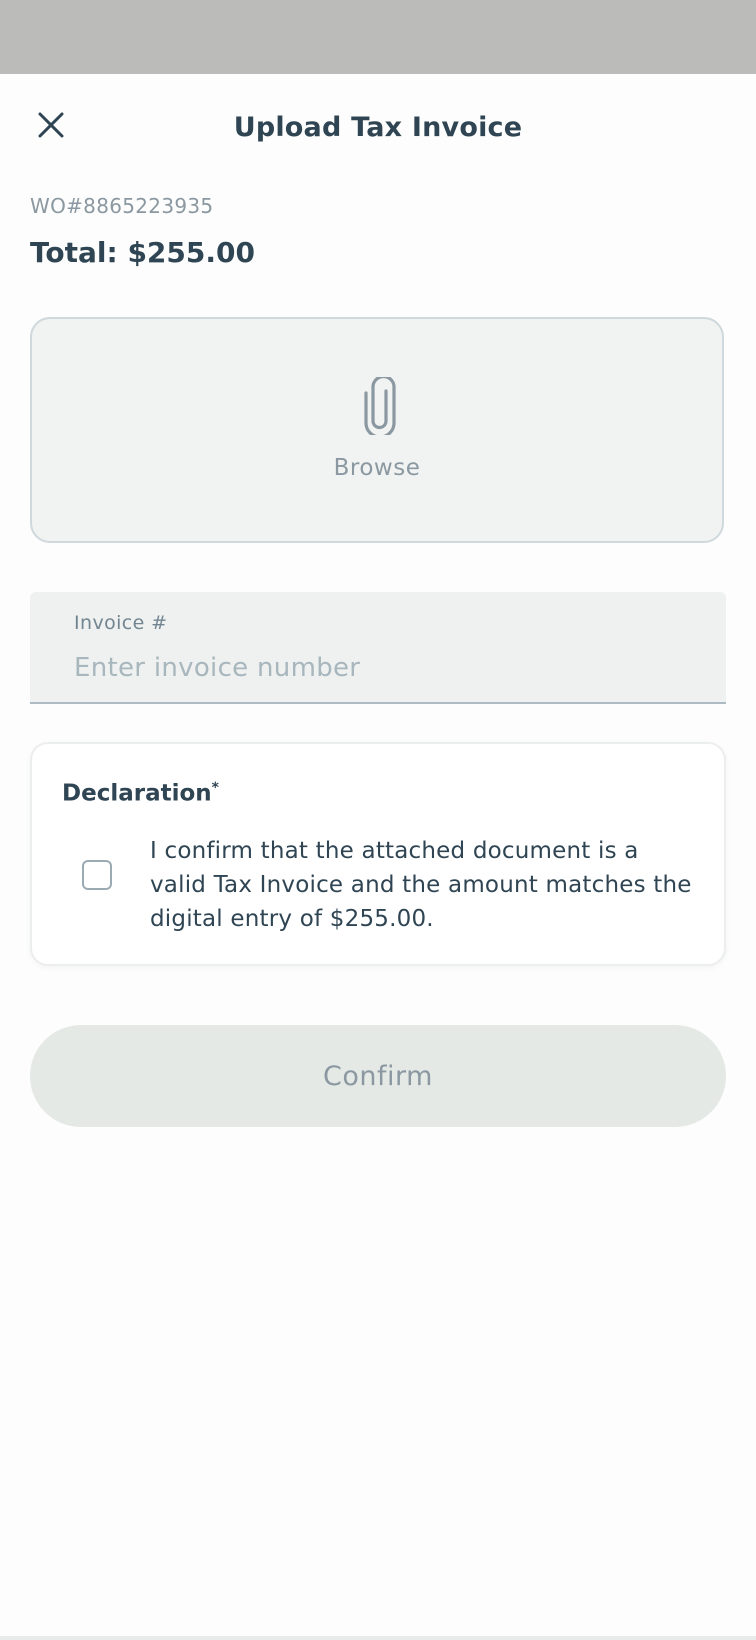 This screenshot has height=1640, width=756. What do you see at coordinates (380, 406) in the screenshot?
I see `paperclip-icon` at bounding box center [380, 406].